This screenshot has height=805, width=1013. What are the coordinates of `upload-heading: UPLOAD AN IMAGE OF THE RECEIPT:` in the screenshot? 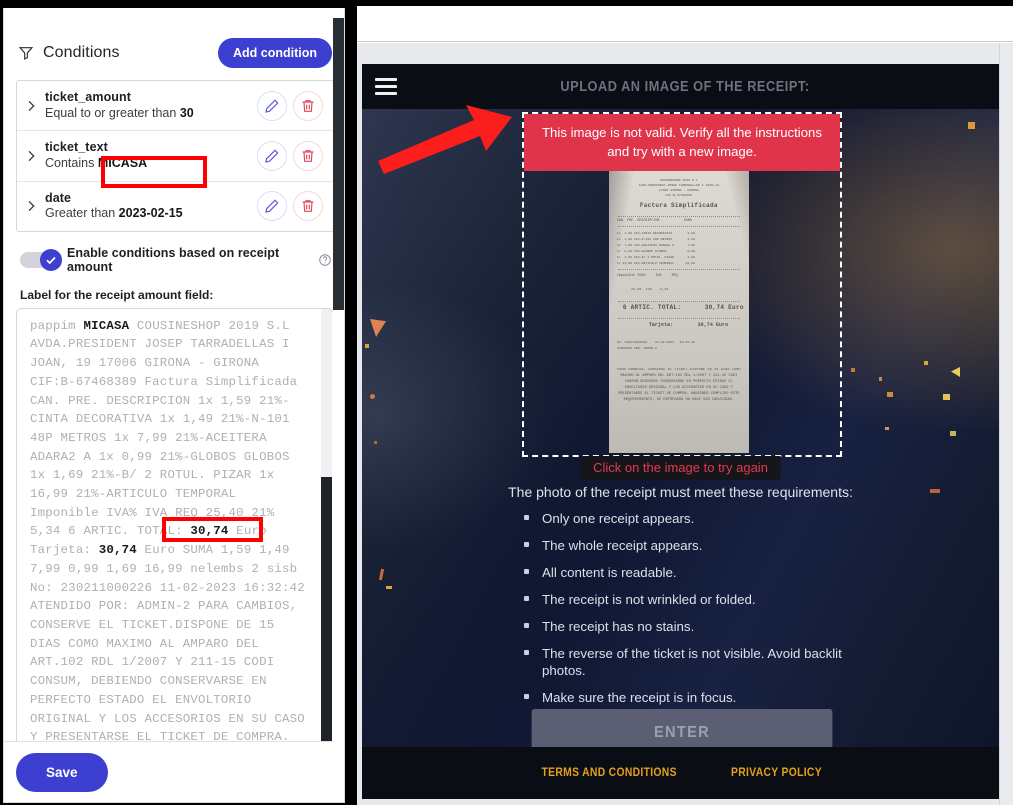 It's located at (685, 86).